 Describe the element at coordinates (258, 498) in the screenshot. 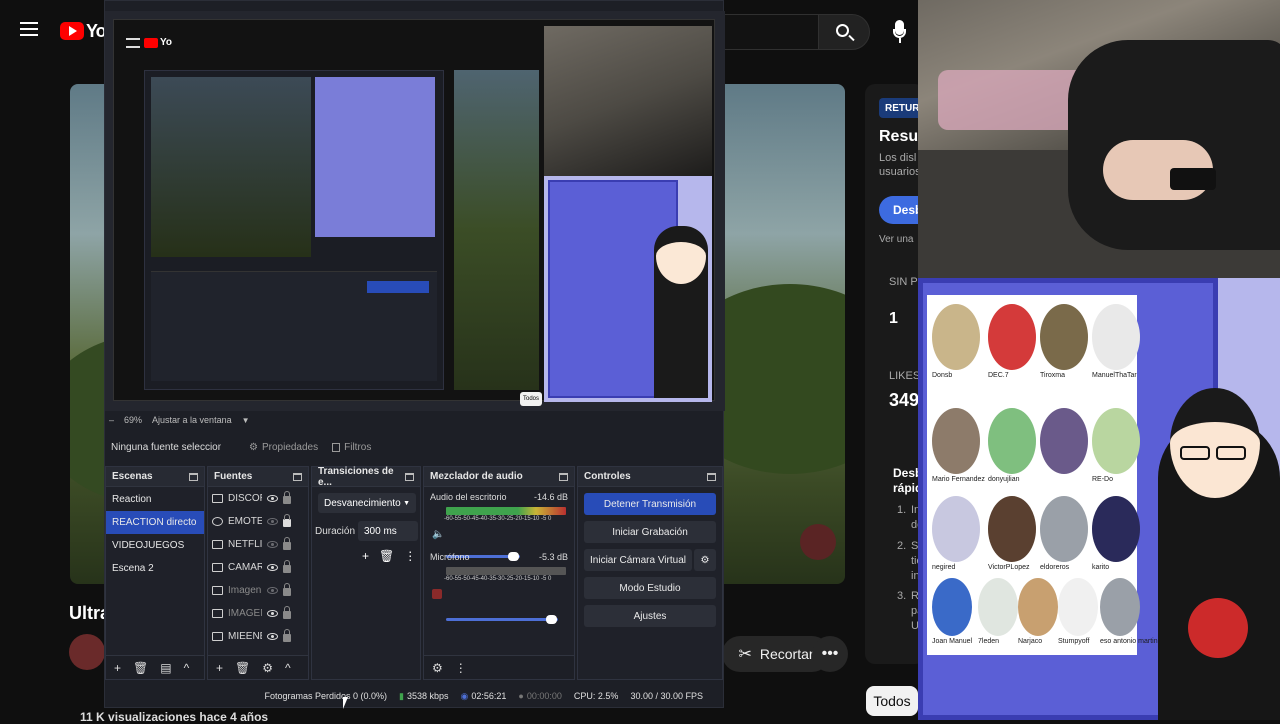

I see `source-item: DISCOR` at that location.